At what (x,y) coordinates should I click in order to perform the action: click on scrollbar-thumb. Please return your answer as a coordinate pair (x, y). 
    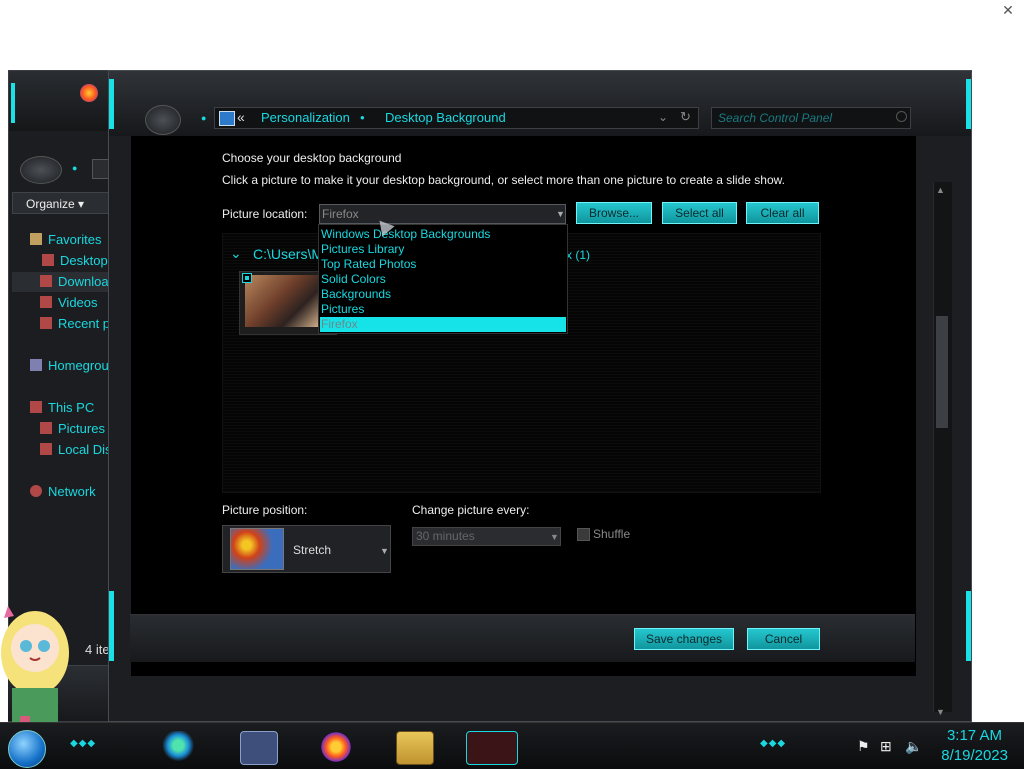
    Looking at the image, I should click on (942, 372).